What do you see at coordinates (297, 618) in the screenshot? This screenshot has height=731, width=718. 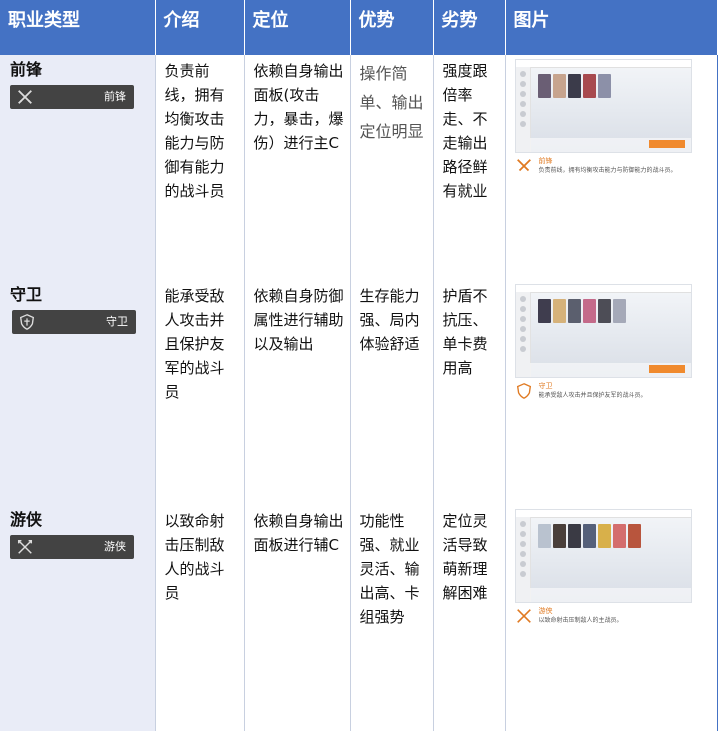 I see `position-cell: 依赖自身输出面板进行辅C` at bounding box center [297, 618].